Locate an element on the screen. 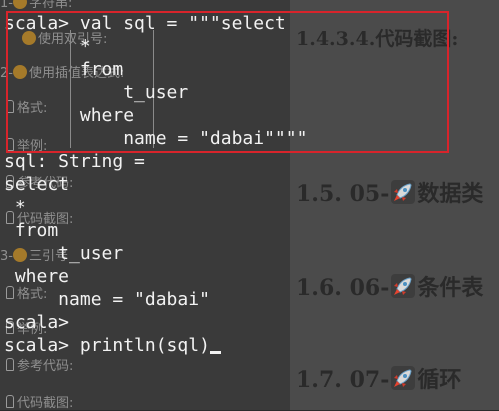 The image size is (499, 411). text-cursor is located at coordinates (215, 352).